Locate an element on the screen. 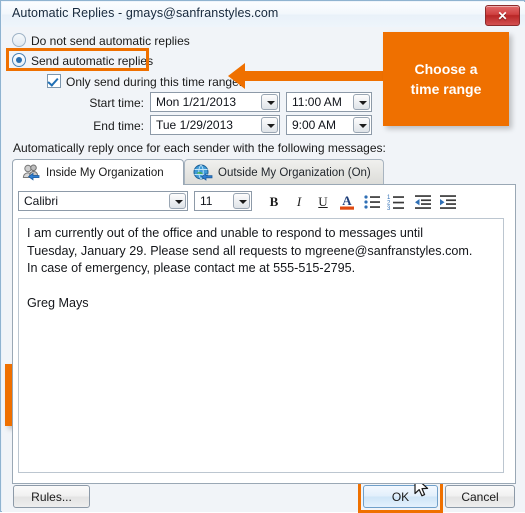 Image resolution: width=525 pixels, height=513 pixels. tab-inside-my-organization: Inside My Organization is located at coordinates (98, 172).